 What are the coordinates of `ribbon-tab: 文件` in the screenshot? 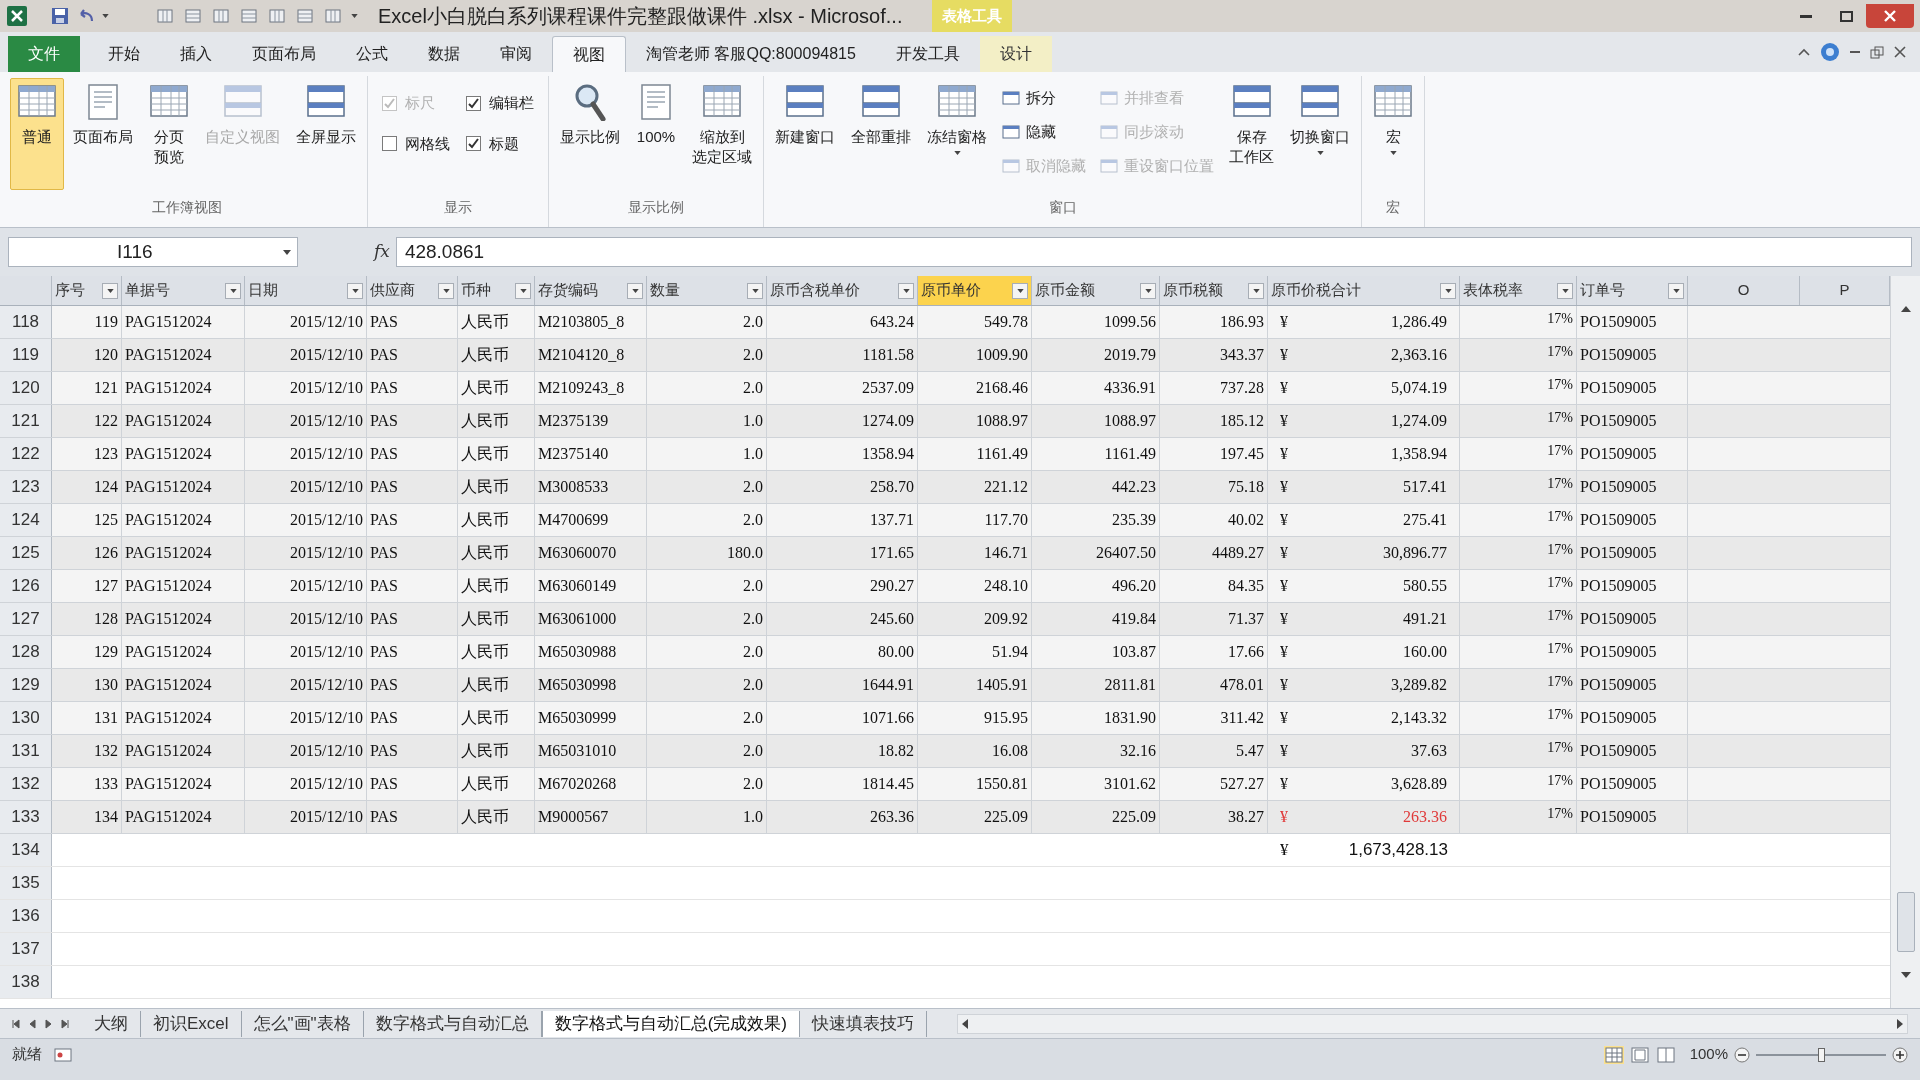 It's located at (44, 54).